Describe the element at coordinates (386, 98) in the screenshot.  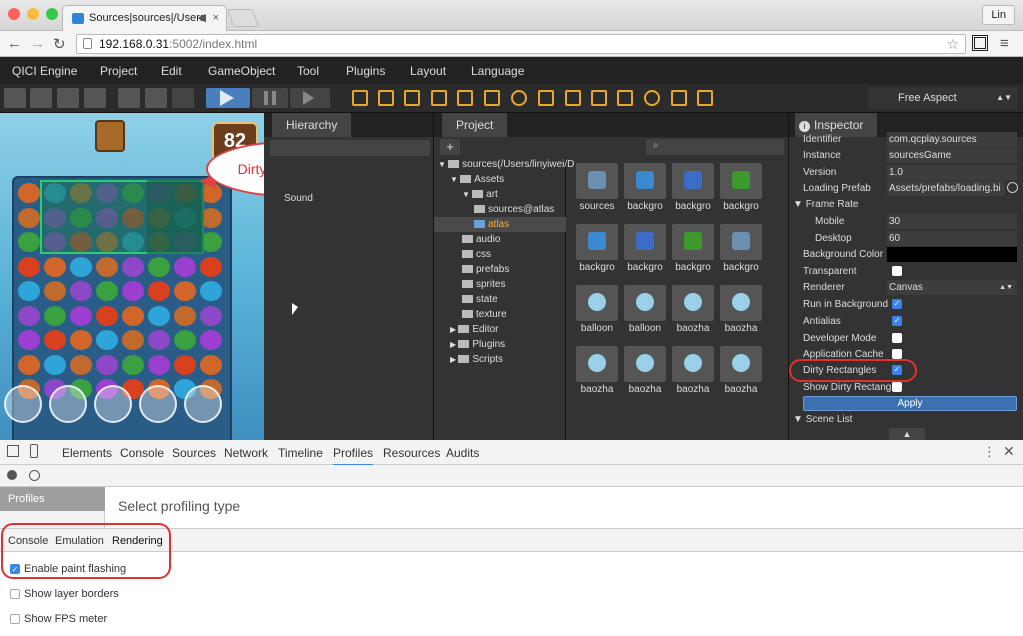
I see `add-empty-icon` at that location.